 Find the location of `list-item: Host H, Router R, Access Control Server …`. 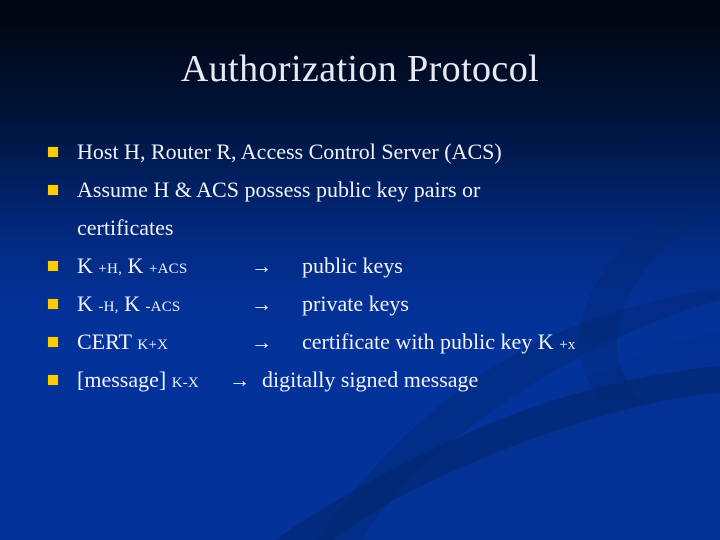

list-item: Host H, Router R, Access Control Server … is located at coordinates (361, 152).